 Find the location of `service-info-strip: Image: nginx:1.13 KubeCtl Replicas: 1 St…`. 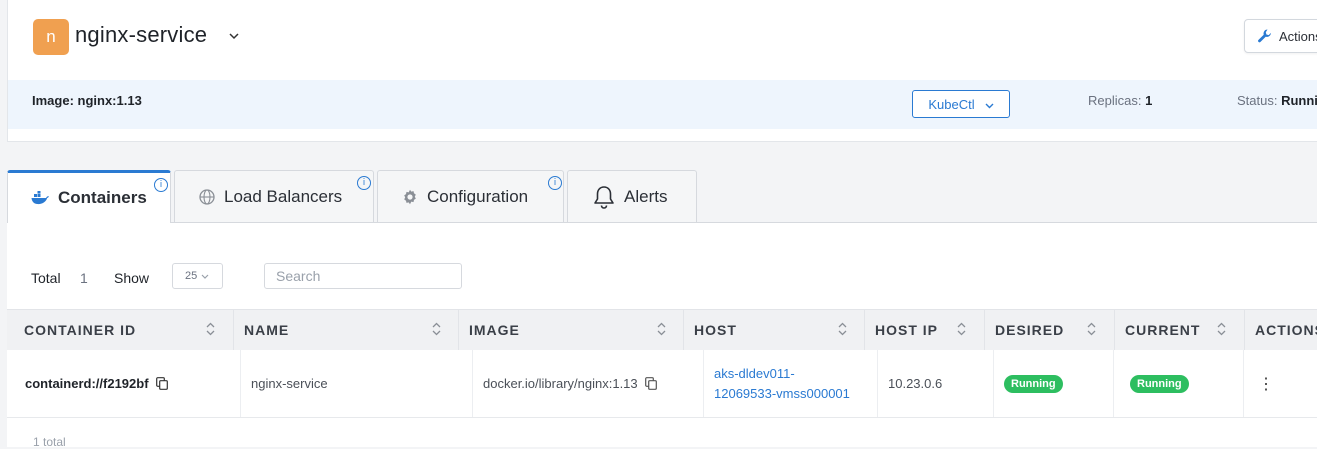

service-info-strip: Image: nginx:1.13 KubeCtl Replicas: 1 St… is located at coordinates (662, 104).